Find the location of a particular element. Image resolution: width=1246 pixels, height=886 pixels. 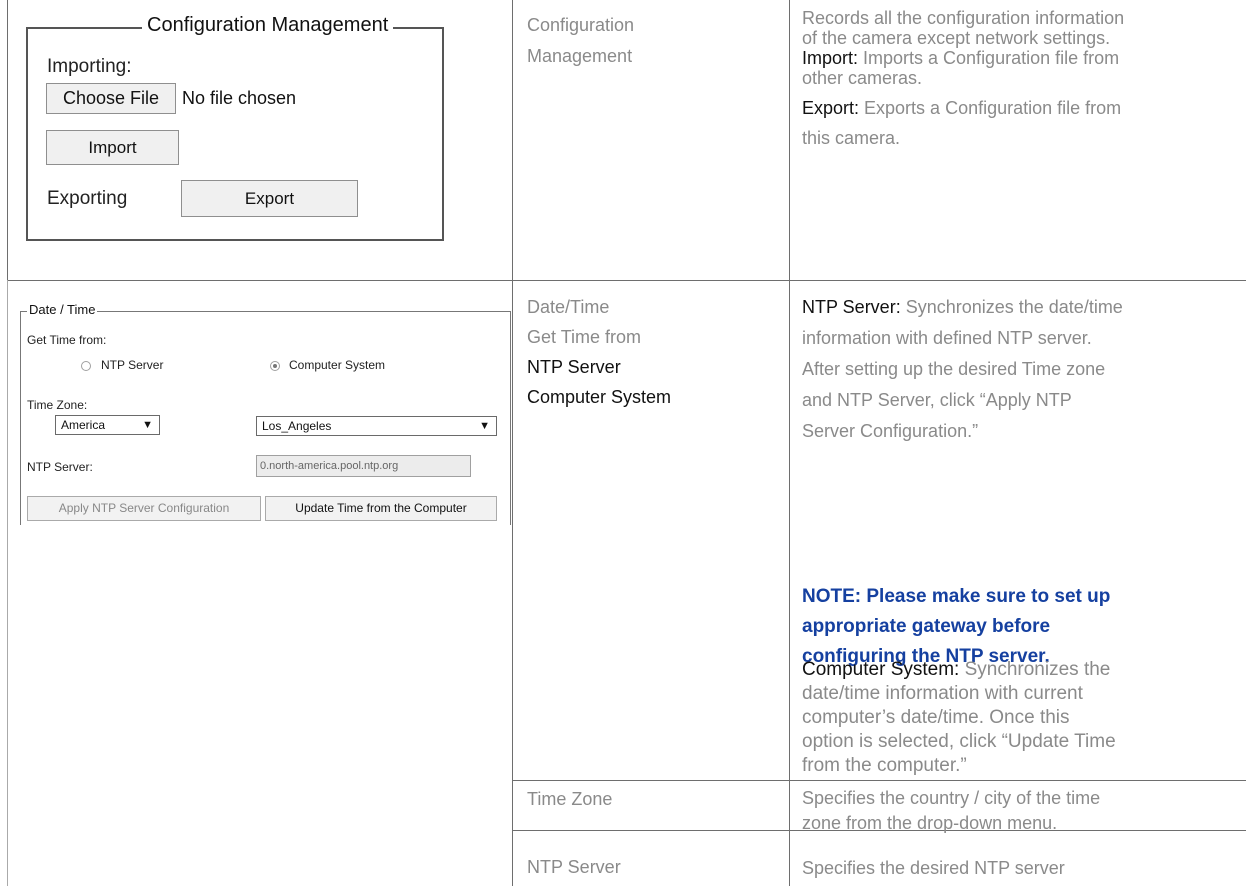

ntp-note-line1: NOTE: Please make sure to set up is located at coordinates (956, 596).